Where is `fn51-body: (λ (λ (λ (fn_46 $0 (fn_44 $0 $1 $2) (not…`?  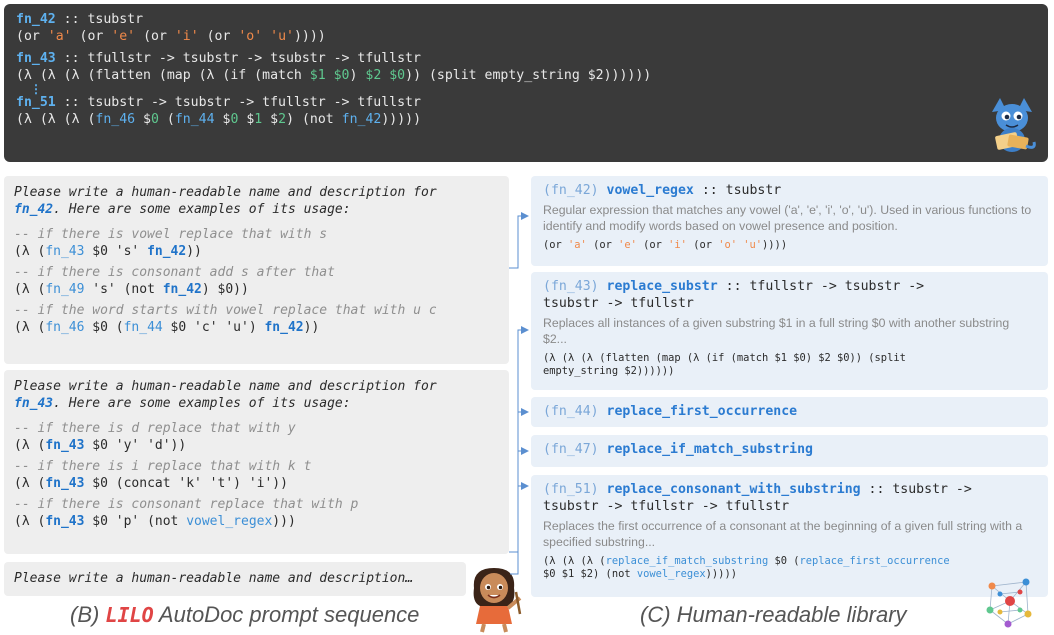 fn51-body: (λ (λ (λ (fn_46 $0 (fn_44 $0 $1 $2) (not… is located at coordinates (526, 120).